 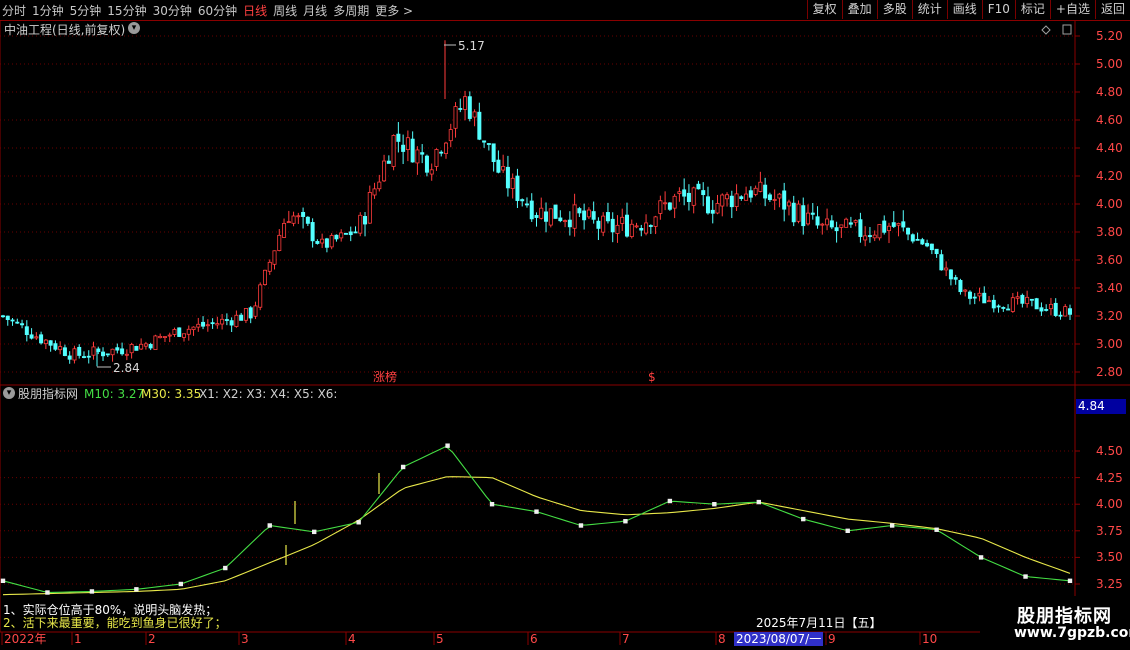 What do you see at coordinates (115, 623) in the screenshot?
I see `note-line-2: 2、活下来最重要，能吃到鱼身已很好了；` at bounding box center [115, 623].